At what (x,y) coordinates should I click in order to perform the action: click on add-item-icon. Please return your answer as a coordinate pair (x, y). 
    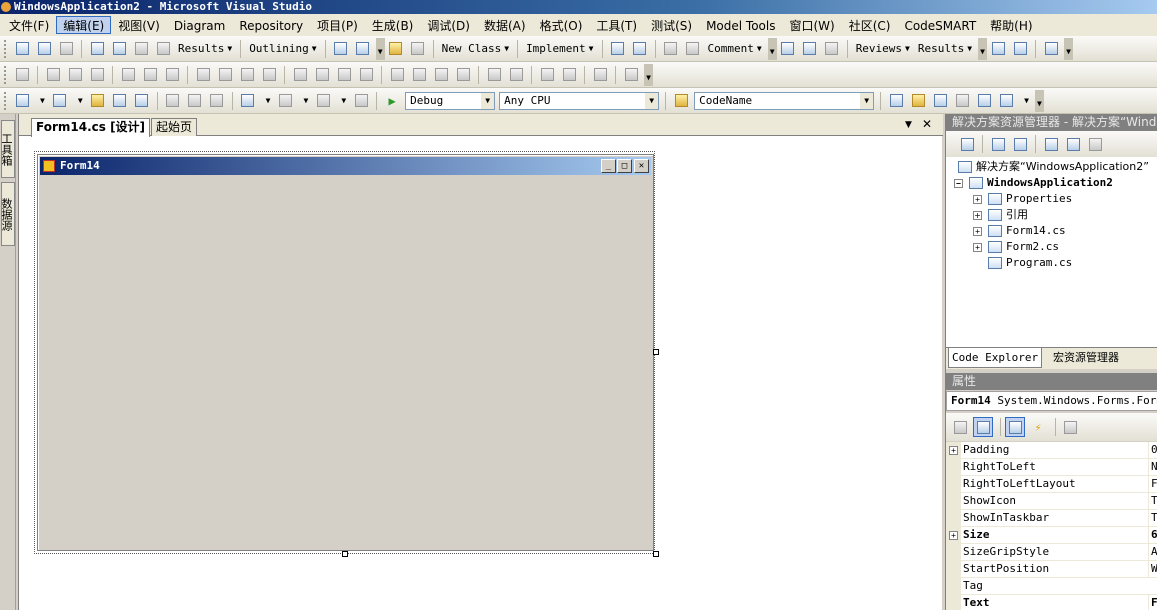
    Looking at the image, I should click on (60, 101).